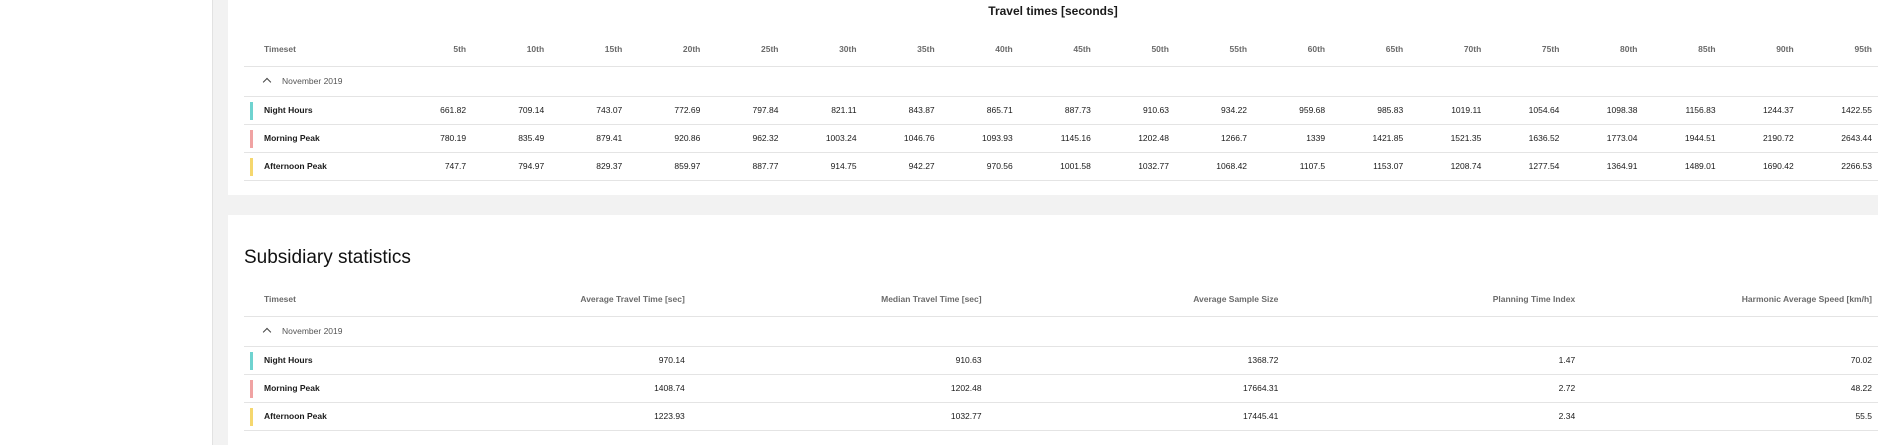 The image size is (1878, 445). What do you see at coordinates (901, 166) in the screenshot?
I see `table-cell: 942.27` at bounding box center [901, 166].